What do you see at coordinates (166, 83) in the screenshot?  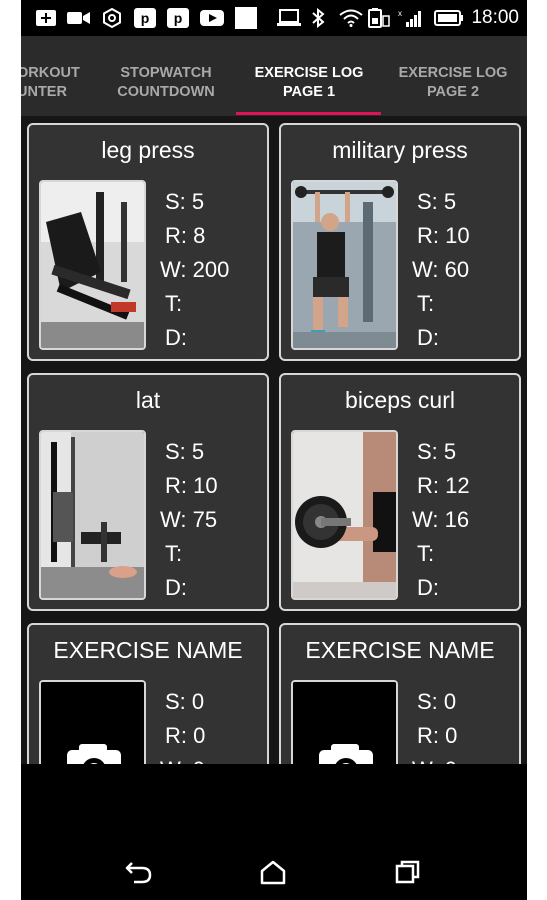 I see `tab-stopwatch-countdown: STOPWATCH COUNTDOWN` at bounding box center [166, 83].